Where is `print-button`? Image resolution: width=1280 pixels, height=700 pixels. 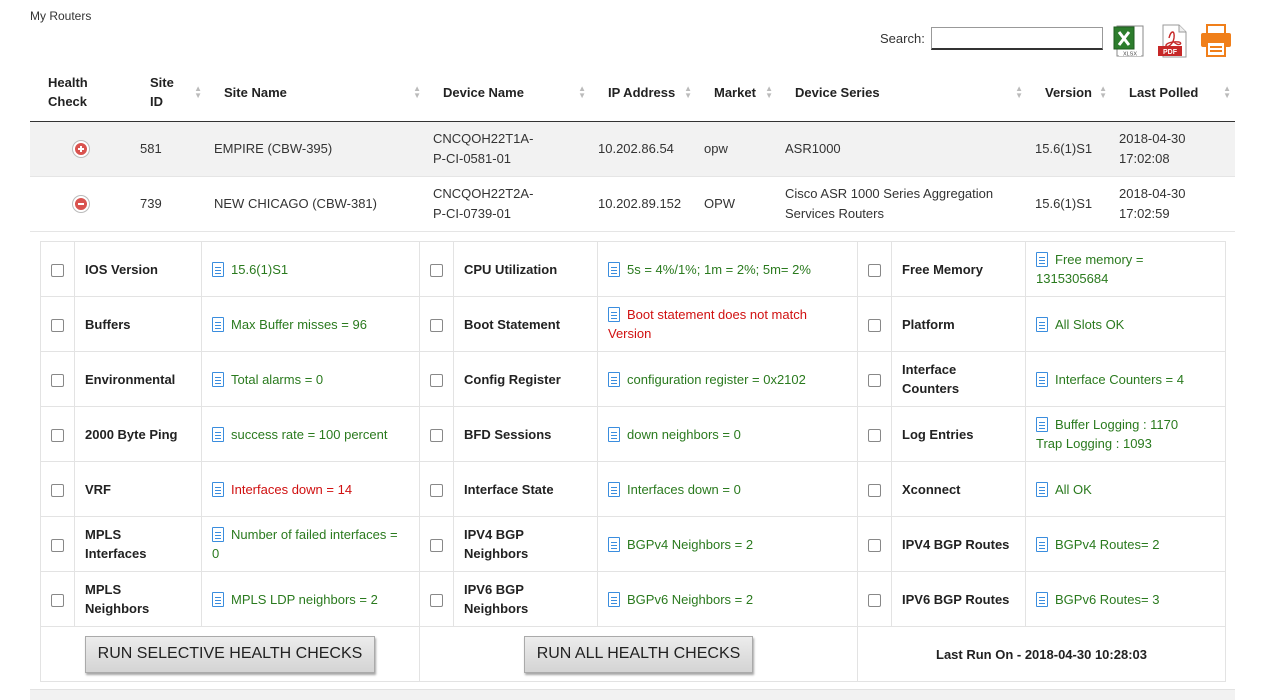 print-button is located at coordinates (1215, 41).